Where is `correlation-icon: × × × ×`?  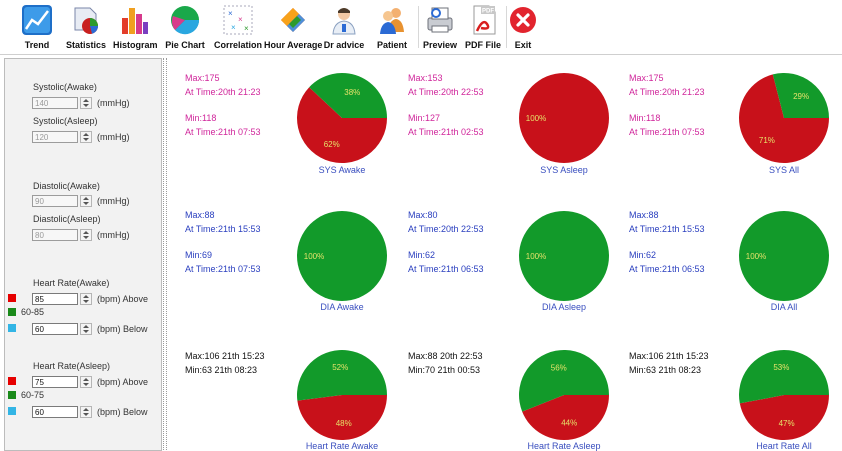
correlation-icon: × × × × is located at coordinates (238, 20).